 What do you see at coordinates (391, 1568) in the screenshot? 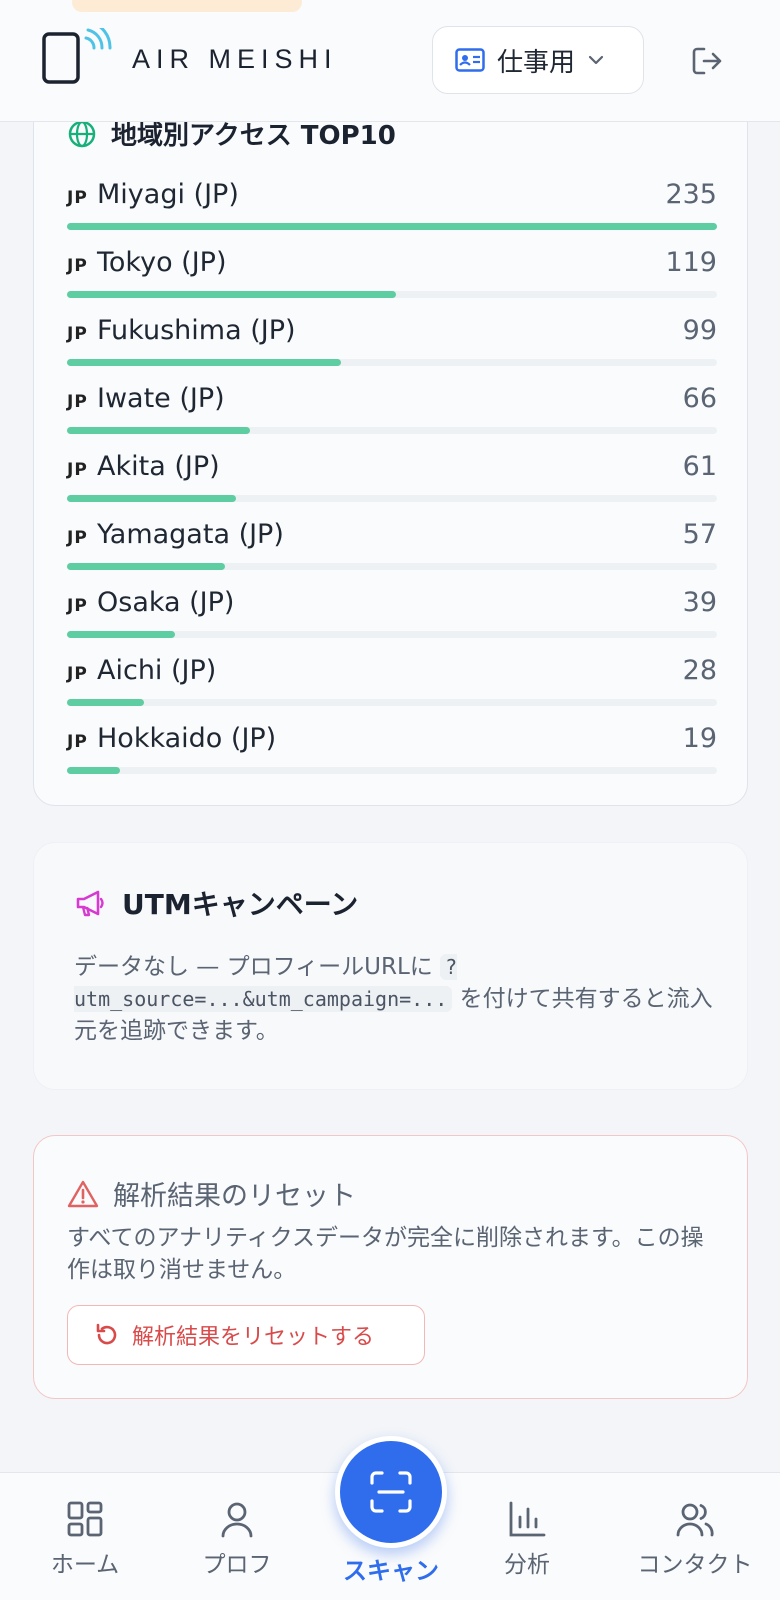
I see `nav-label-scan: スキャン` at bounding box center [391, 1568].